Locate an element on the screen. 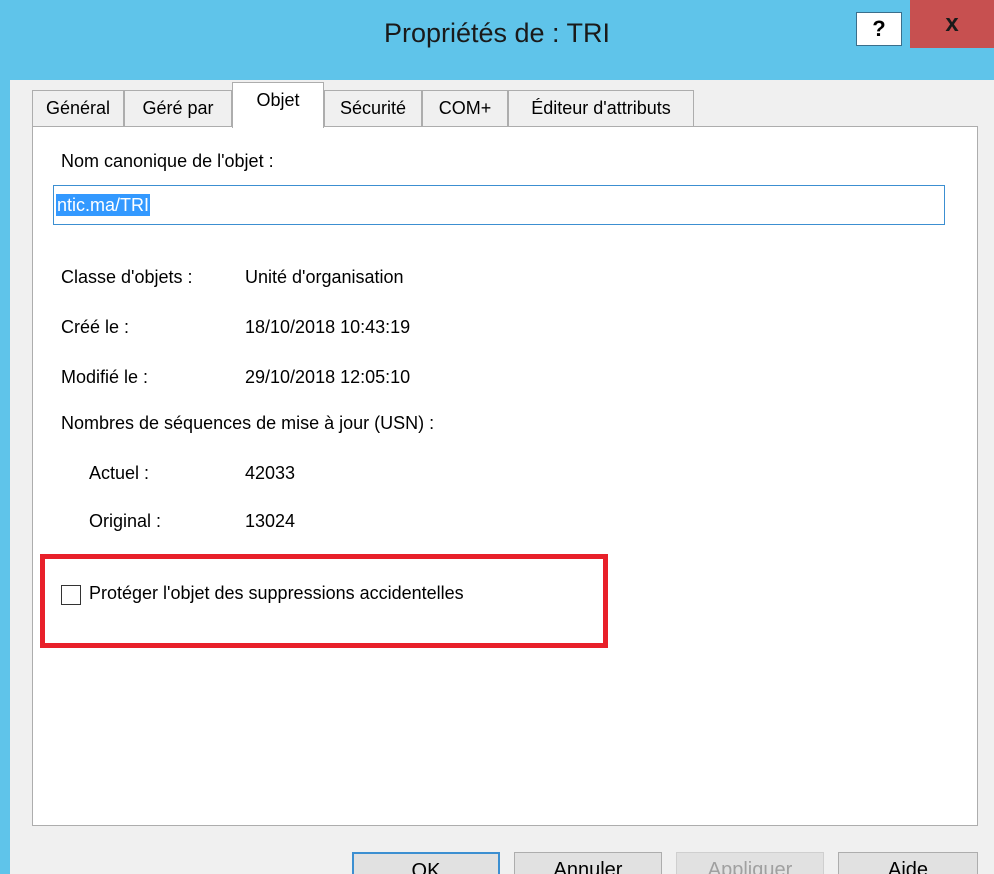  cancel-button: Annuler is located at coordinates (588, 863).